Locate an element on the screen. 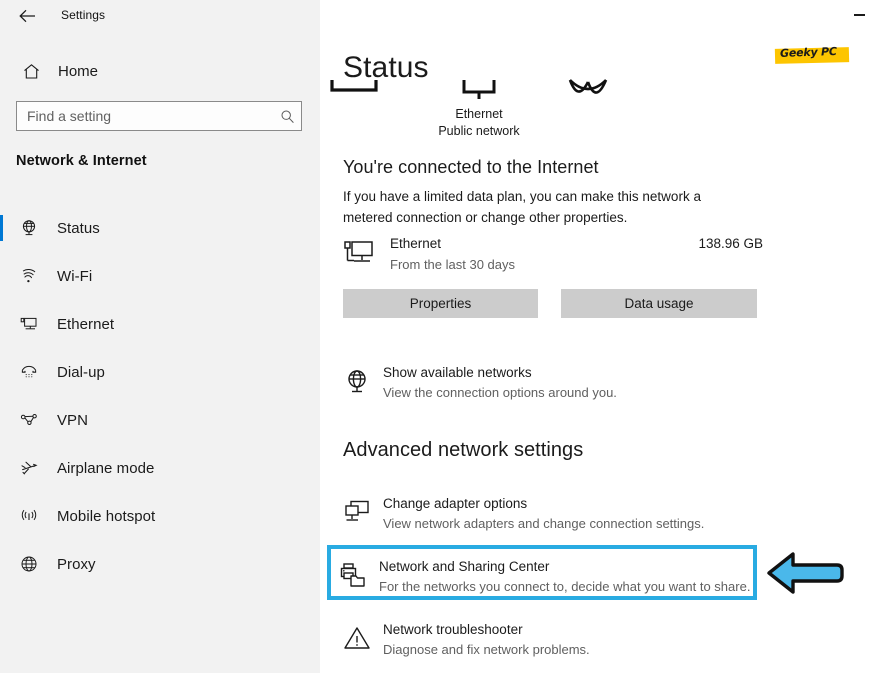 This screenshot has width=882, height=673. sidebar-item-dial-up-label: Dial-up is located at coordinates (81, 372).